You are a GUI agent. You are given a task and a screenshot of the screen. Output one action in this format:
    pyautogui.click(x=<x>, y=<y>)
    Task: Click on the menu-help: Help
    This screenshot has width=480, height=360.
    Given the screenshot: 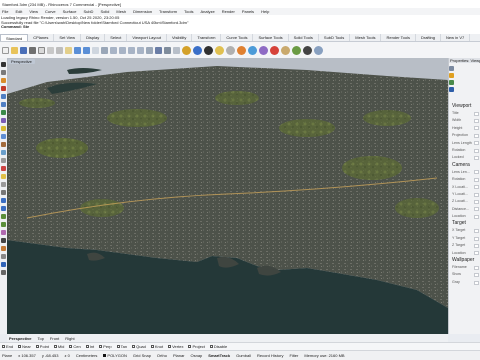 What is the action you would take?
    pyautogui.click(x=265, y=11)
    